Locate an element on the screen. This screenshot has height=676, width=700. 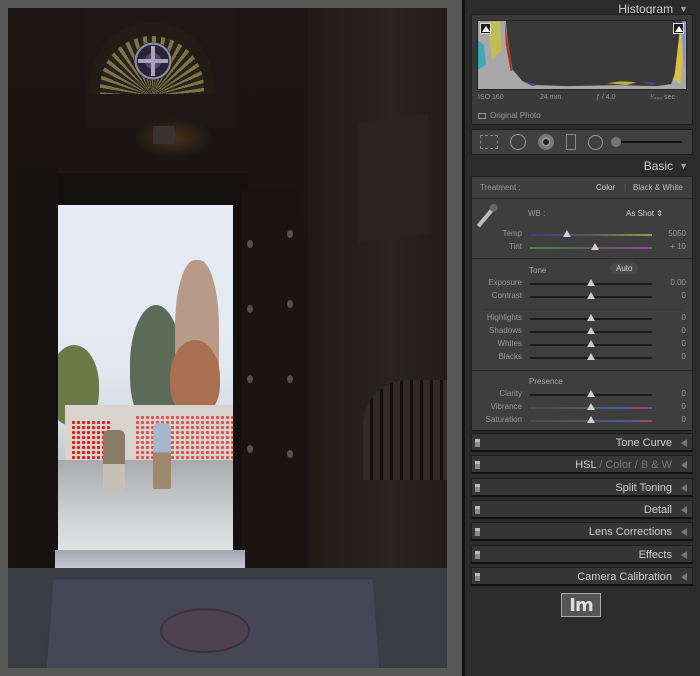
wb-label: WB : is located at coordinates (537, 213).